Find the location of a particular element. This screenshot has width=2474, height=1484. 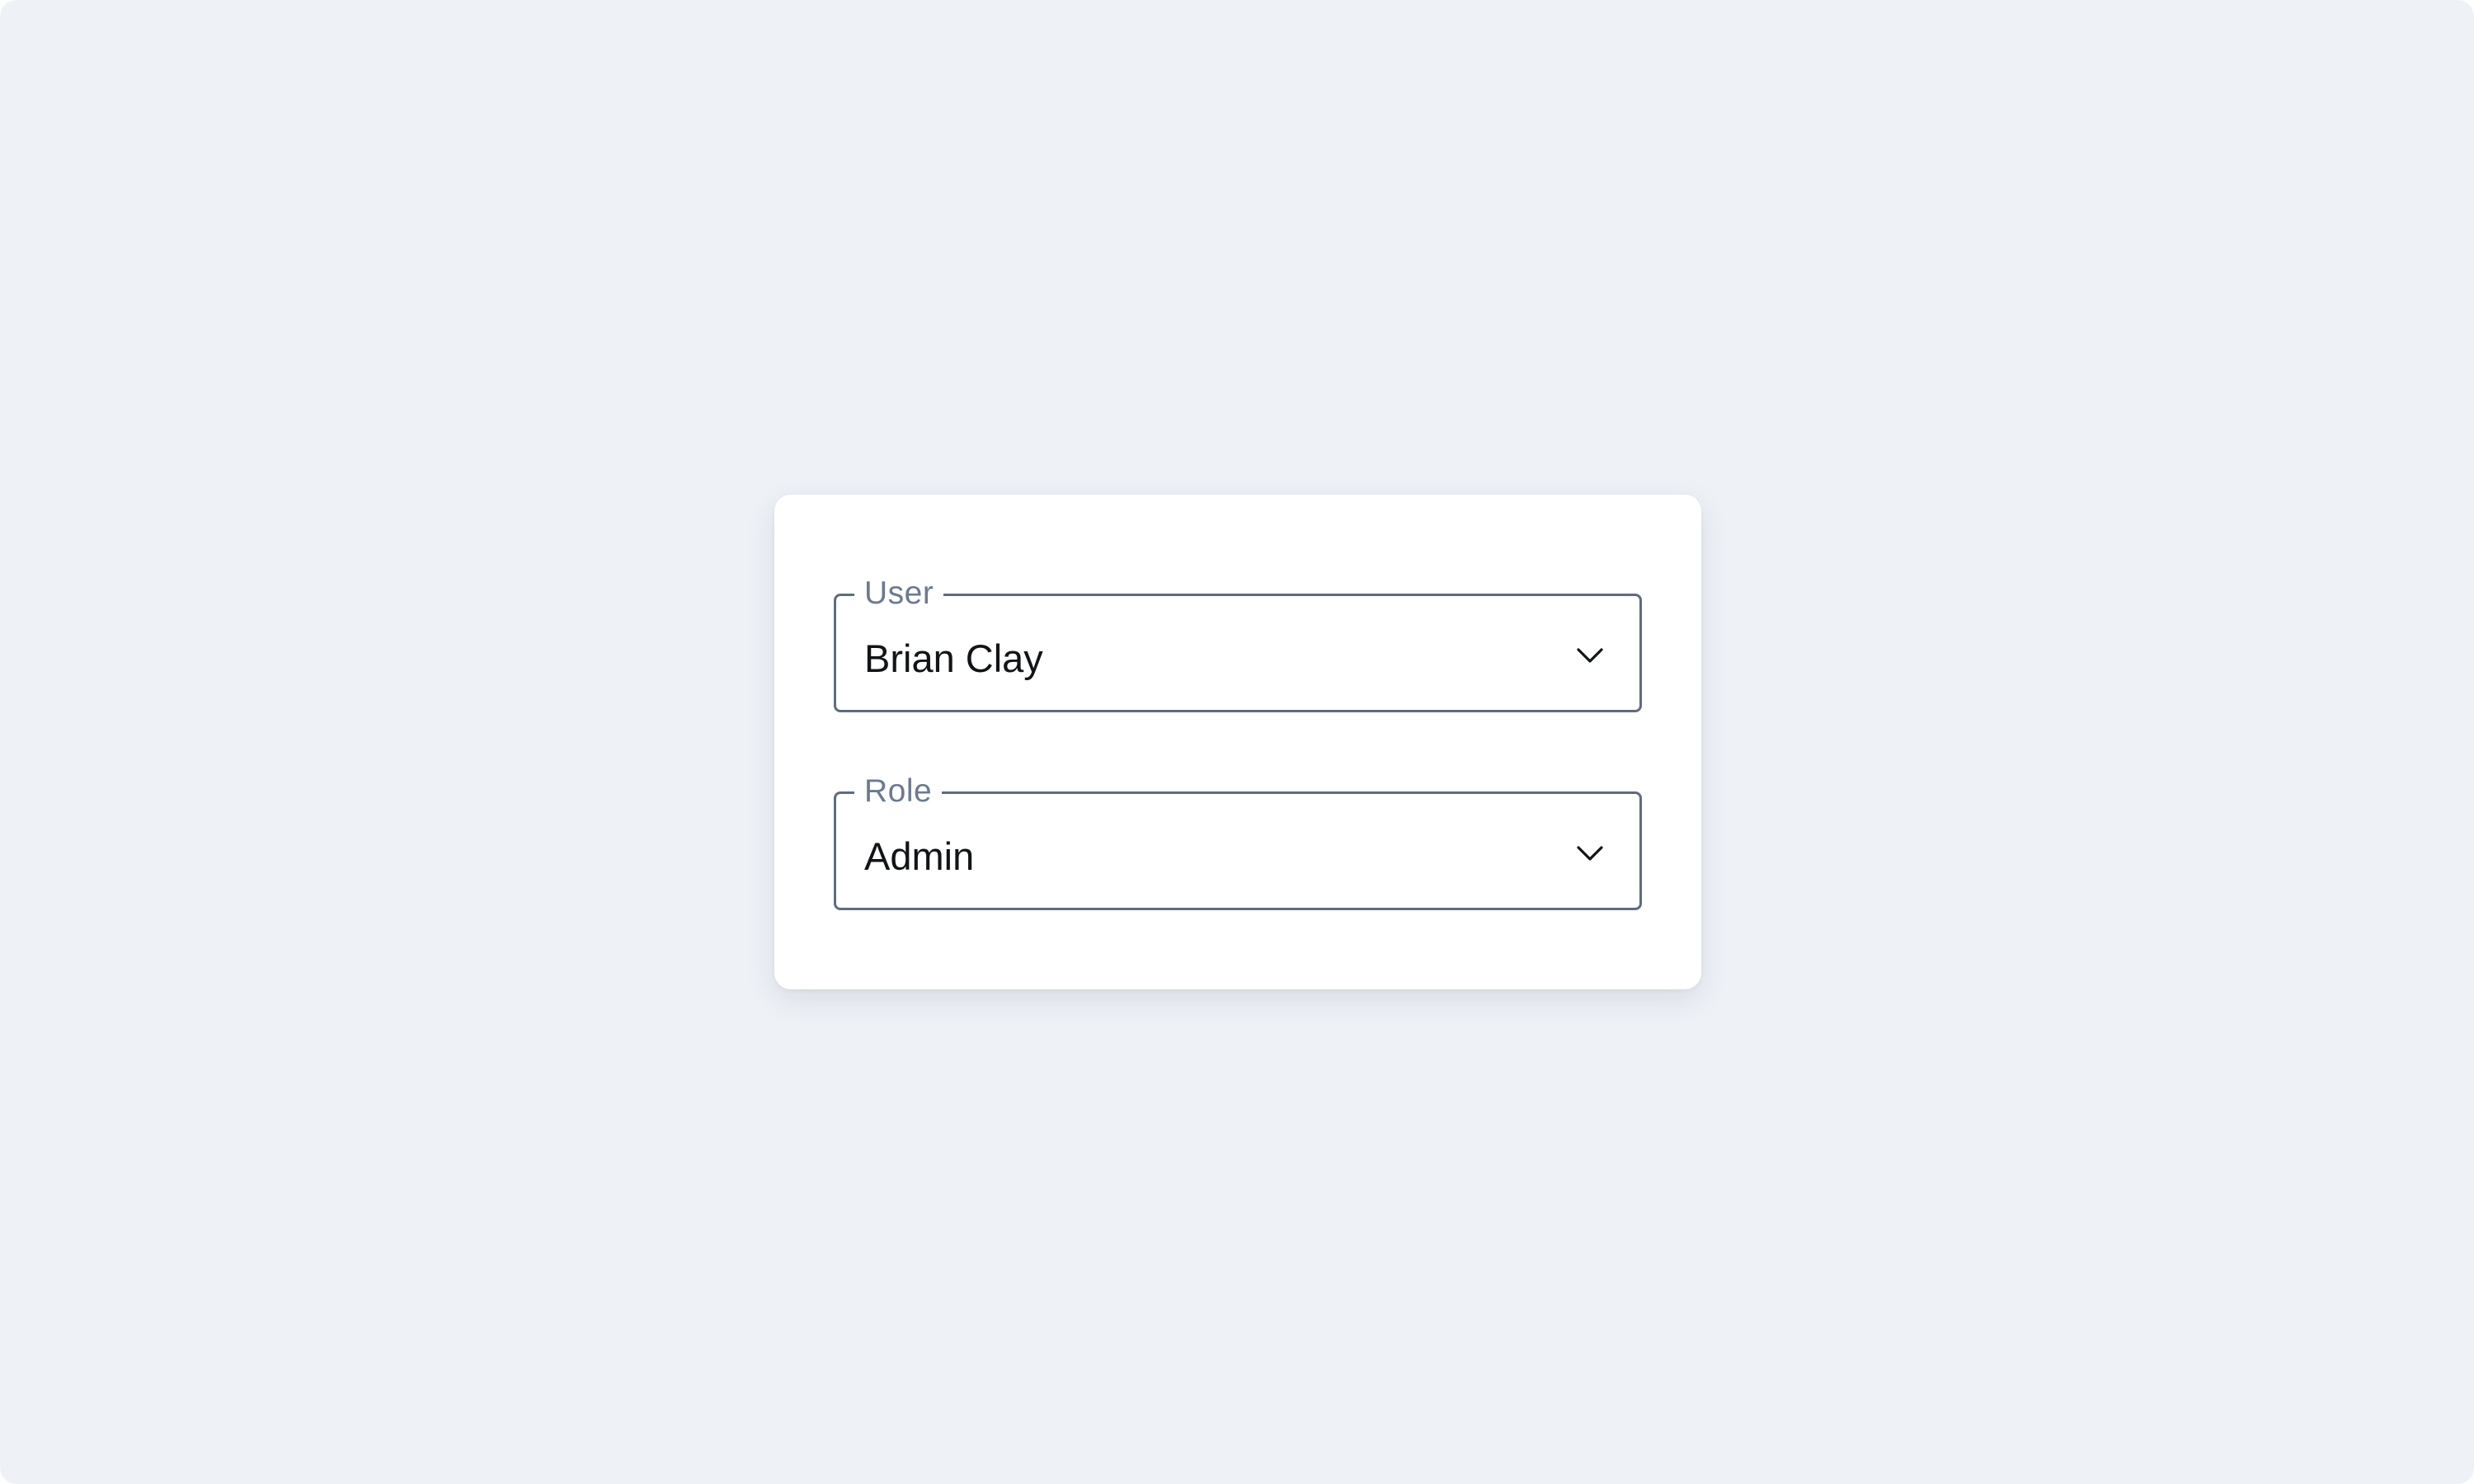

role-select: Role Admin is located at coordinates (1238, 840).